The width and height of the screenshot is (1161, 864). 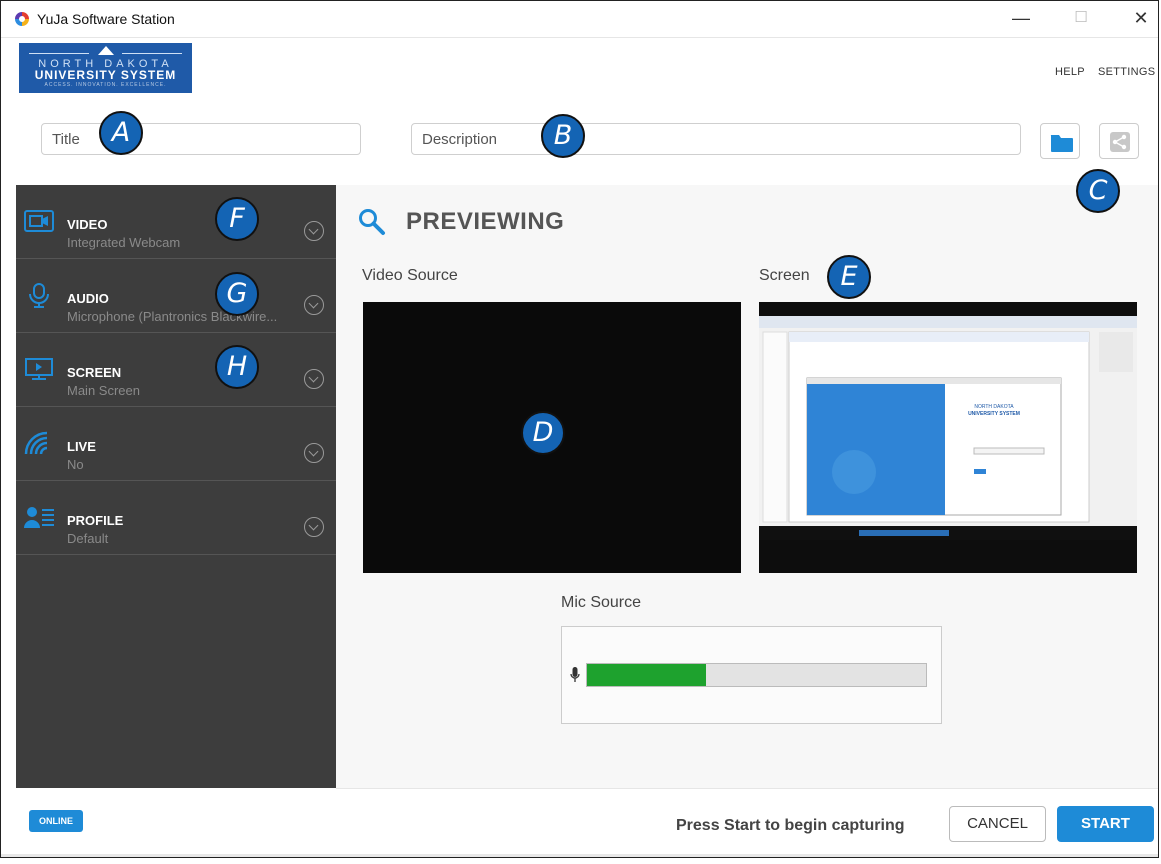 What do you see at coordinates (646, 675) in the screenshot?
I see `mic-level-fill` at bounding box center [646, 675].